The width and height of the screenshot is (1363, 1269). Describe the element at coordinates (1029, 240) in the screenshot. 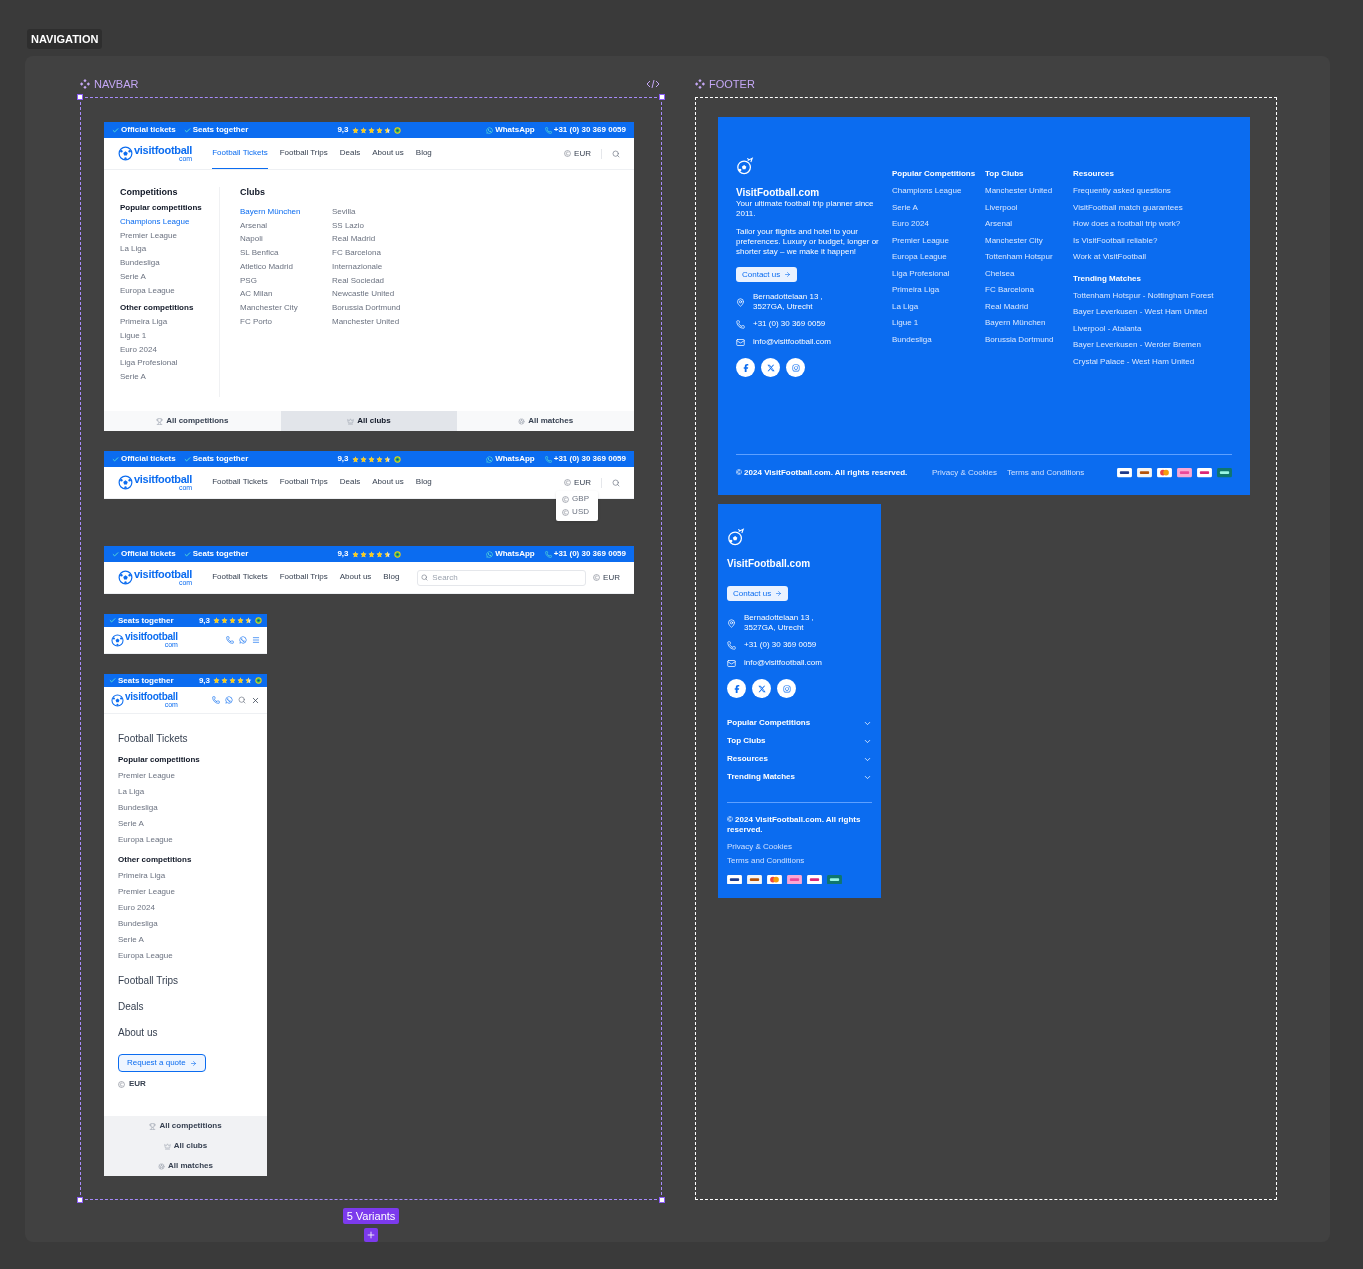

I see `footer-link: Manchester City` at that location.